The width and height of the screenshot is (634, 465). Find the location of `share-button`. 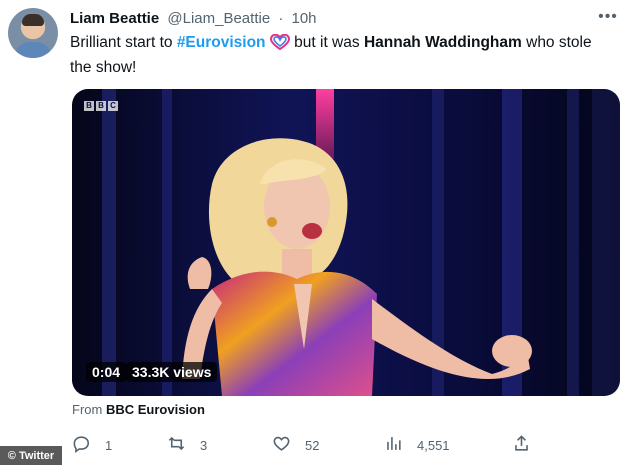

share-button is located at coordinates (521, 445).